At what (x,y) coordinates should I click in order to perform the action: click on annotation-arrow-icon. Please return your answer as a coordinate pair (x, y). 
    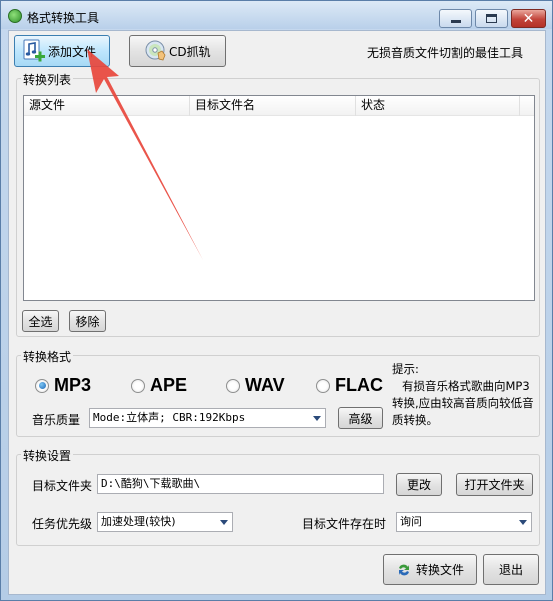
    Looking at the image, I should click on (145, 154).